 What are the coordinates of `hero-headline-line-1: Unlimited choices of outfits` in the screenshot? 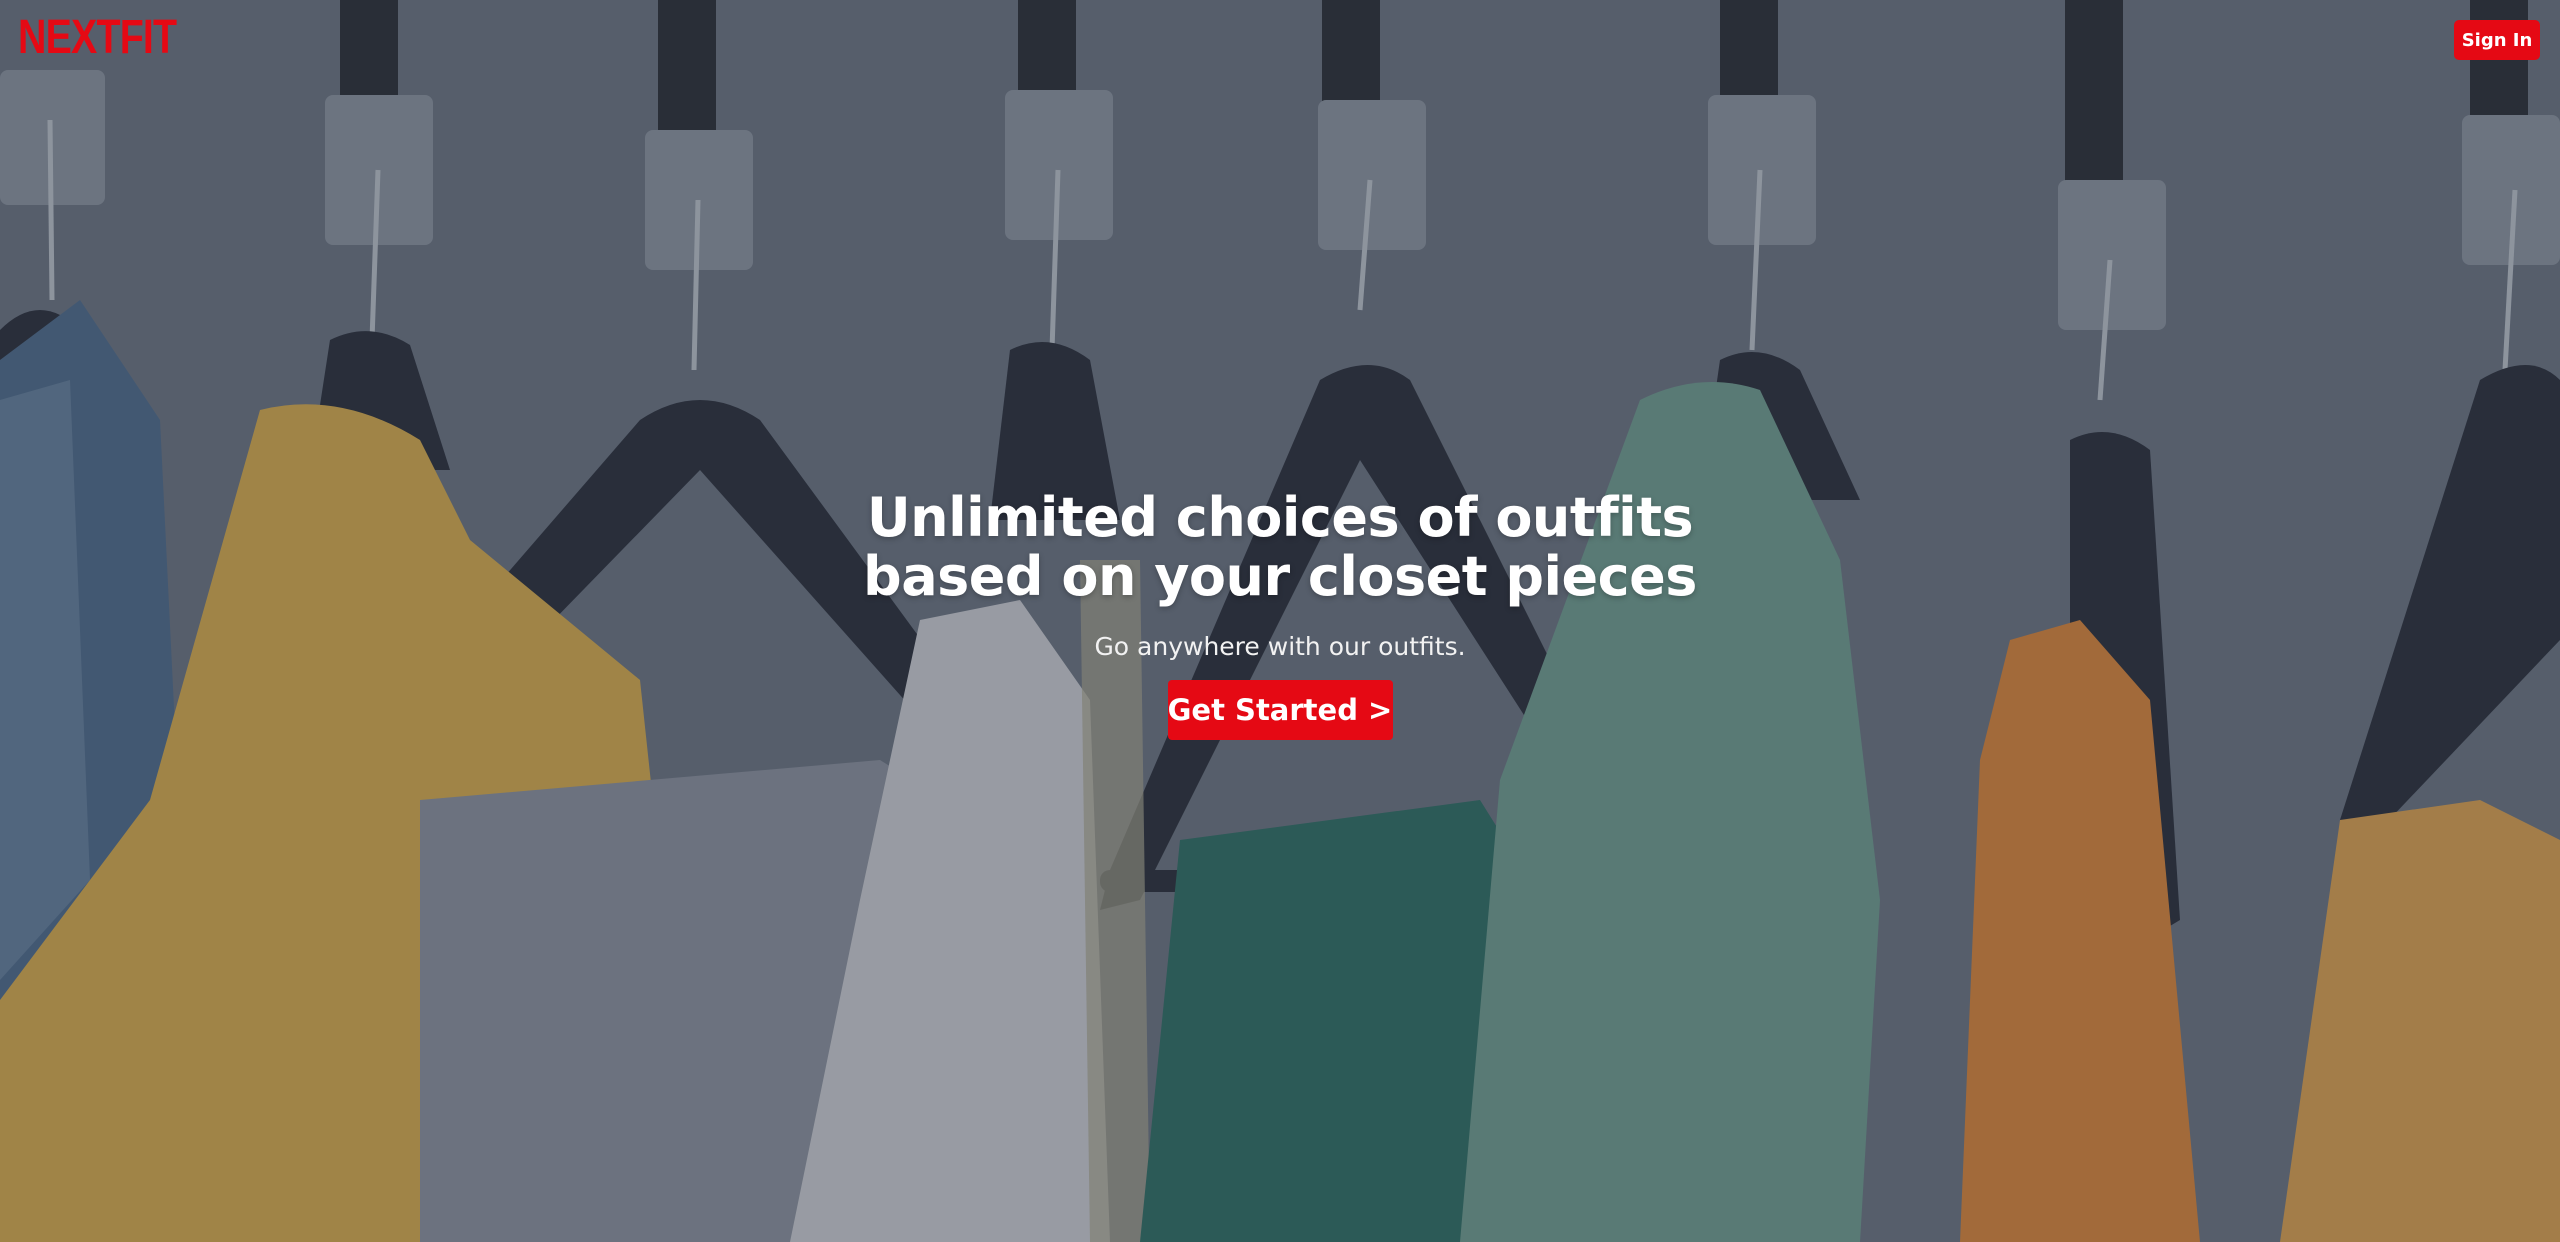 It's located at (1280, 517).